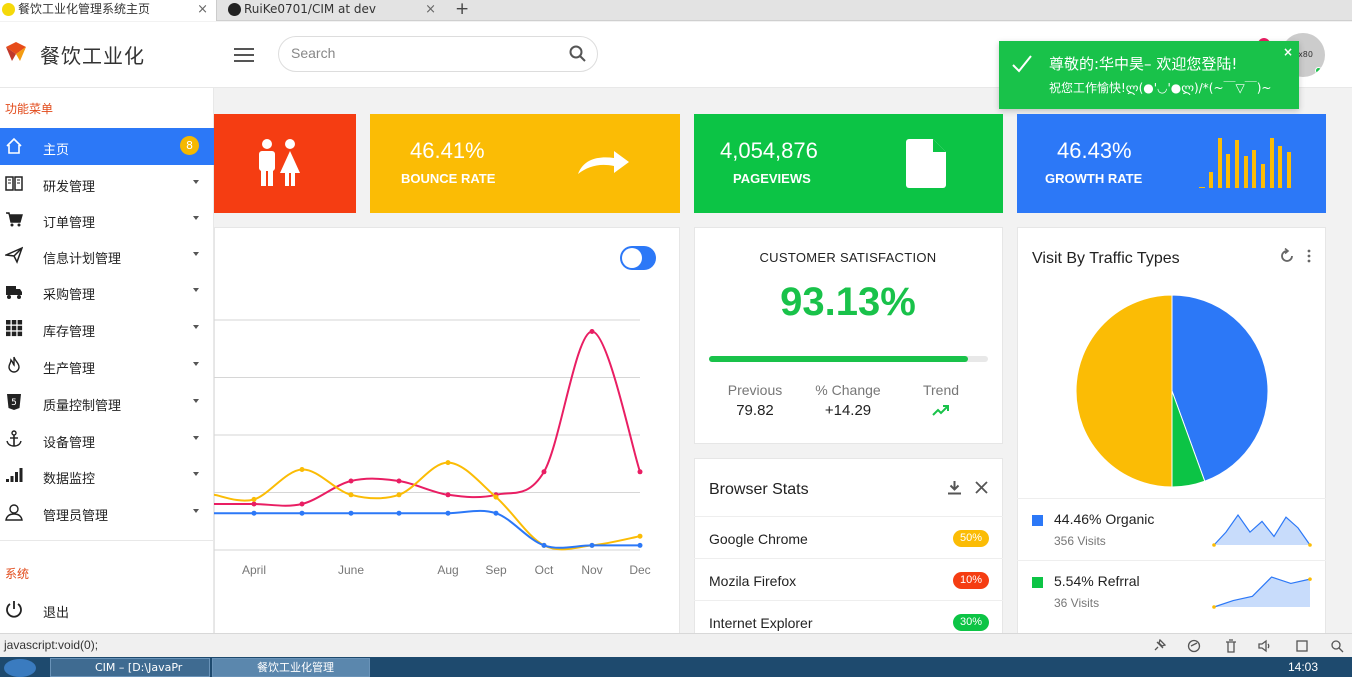  Describe the element at coordinates (970, 538) in the screenshot. I see `browser-percent-badge: 50%` at that location.